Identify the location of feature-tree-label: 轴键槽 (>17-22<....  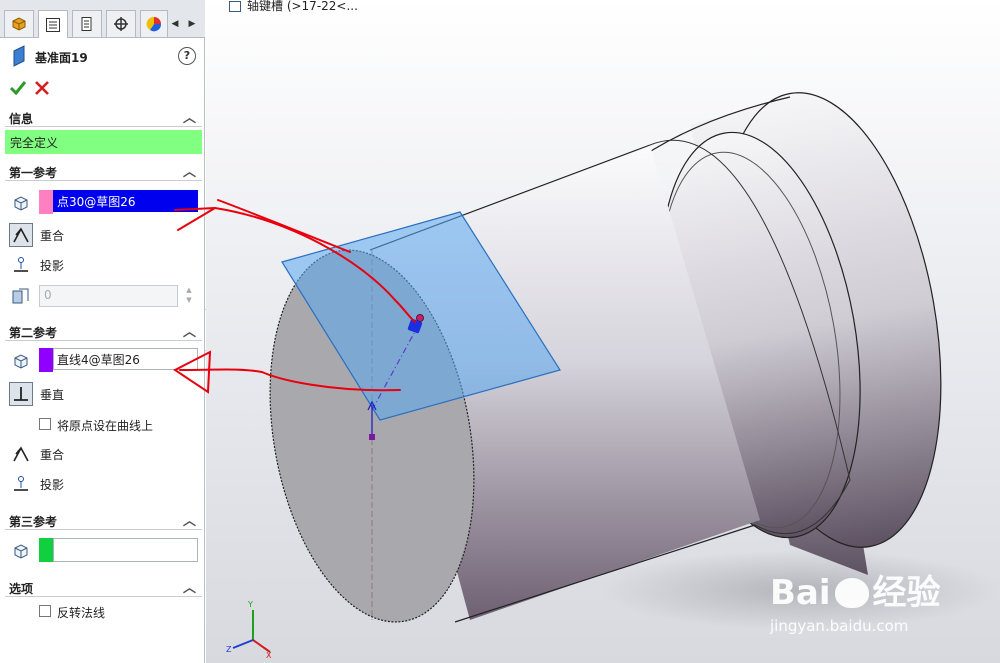
(302, 6).